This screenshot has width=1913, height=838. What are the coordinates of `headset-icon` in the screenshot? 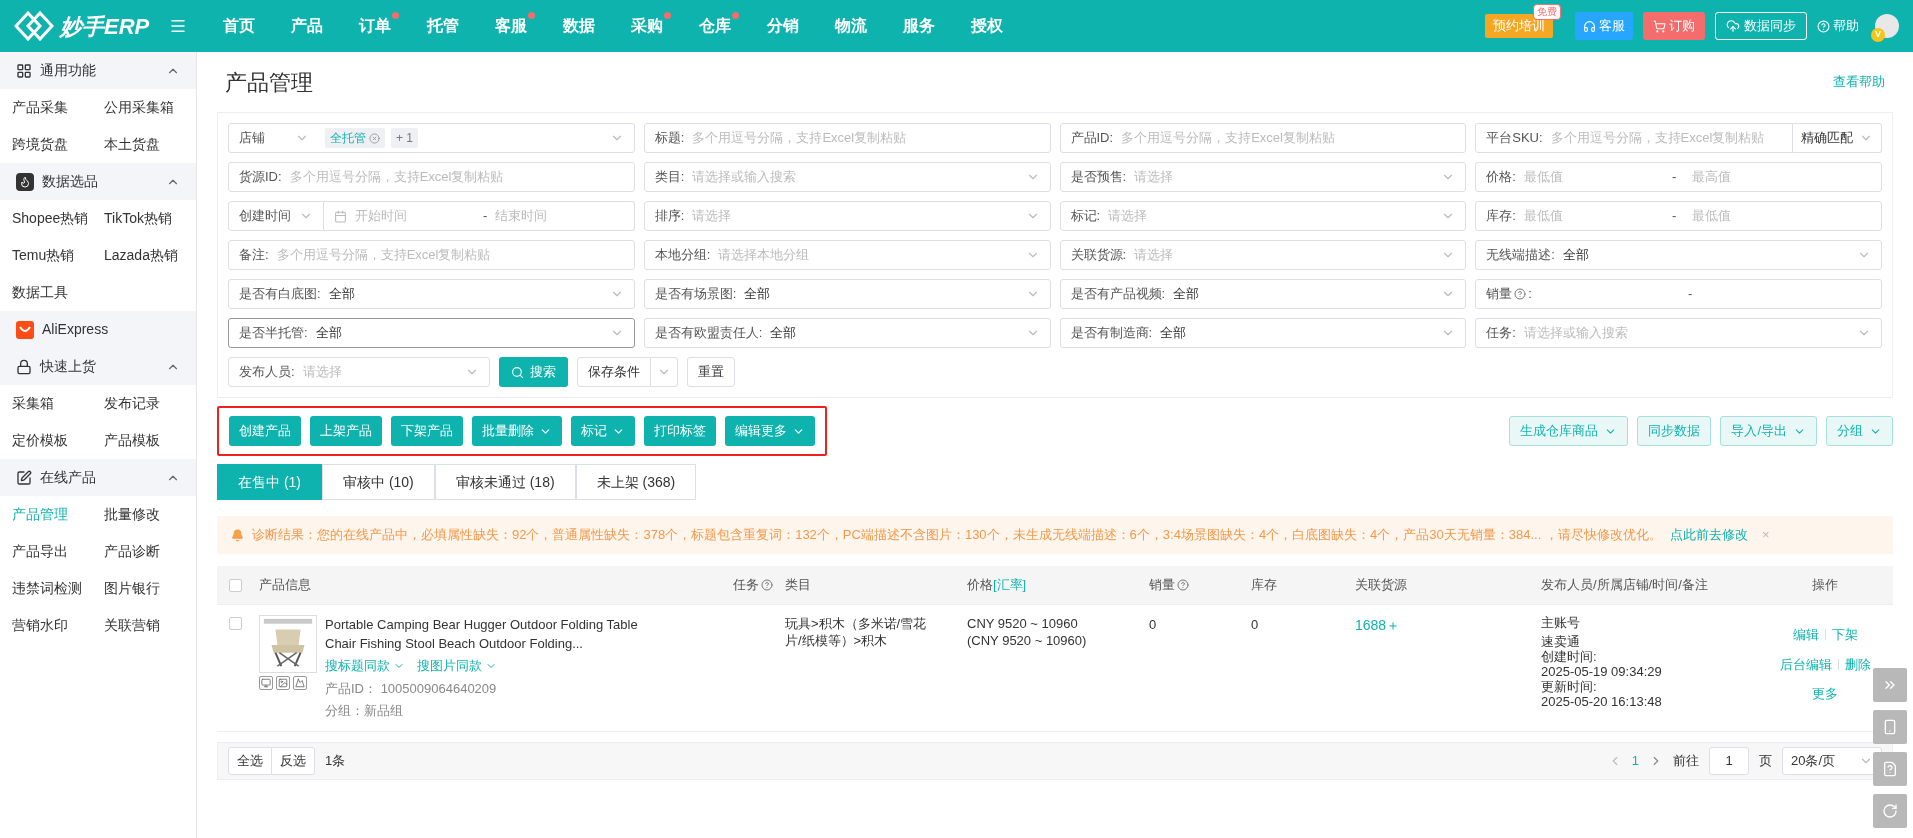 It's located at (1589, 26).